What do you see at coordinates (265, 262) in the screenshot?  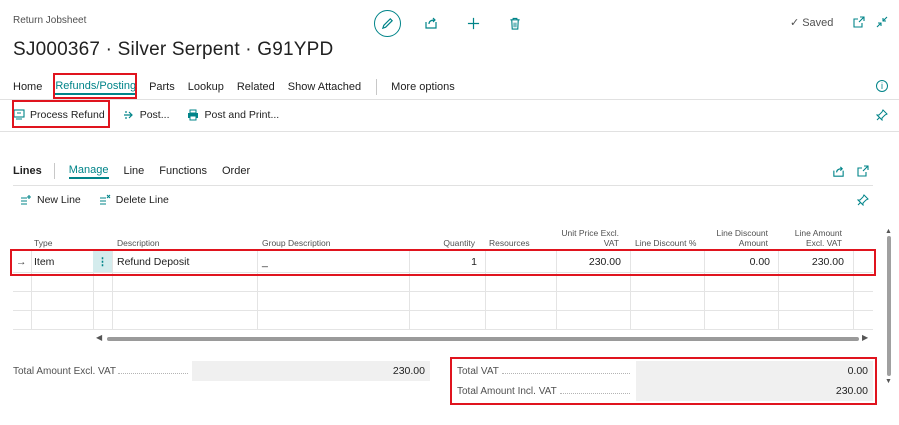 I see `cell-group-description: _` at bounding box center [265, 262].